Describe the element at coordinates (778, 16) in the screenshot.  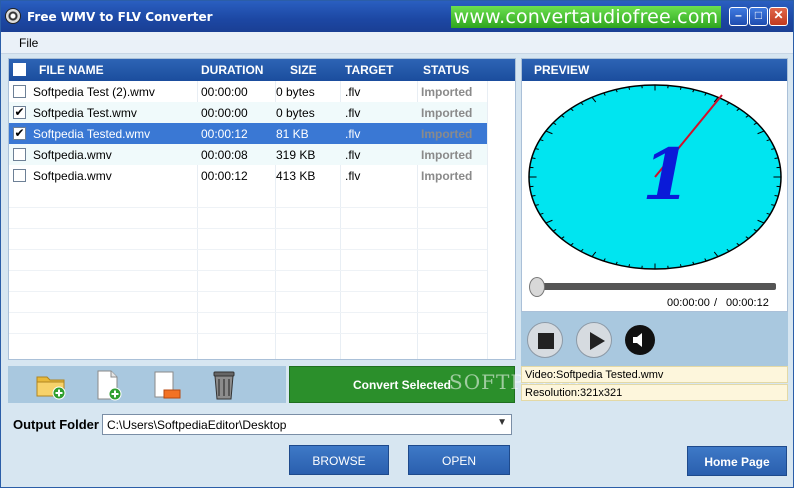
I see `close-button: ✕` at that location.